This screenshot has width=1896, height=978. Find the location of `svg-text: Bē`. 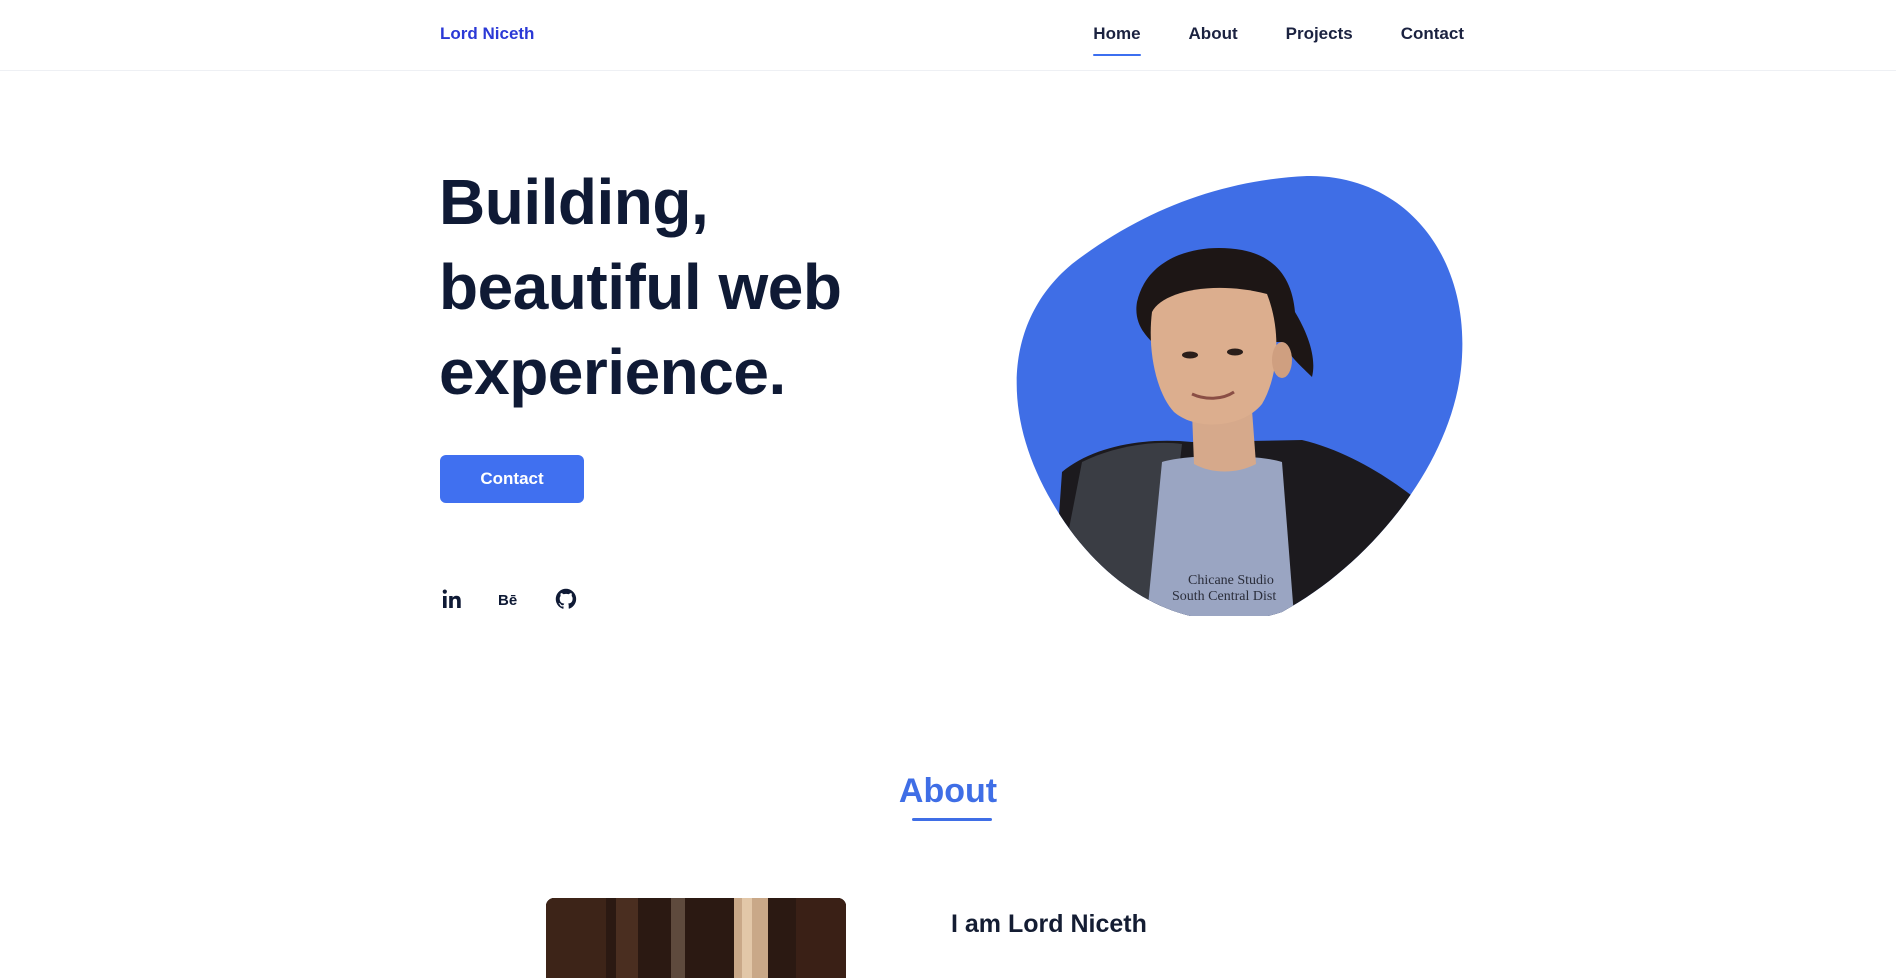

svg-text: Bē is located at coordinates (507, 600).